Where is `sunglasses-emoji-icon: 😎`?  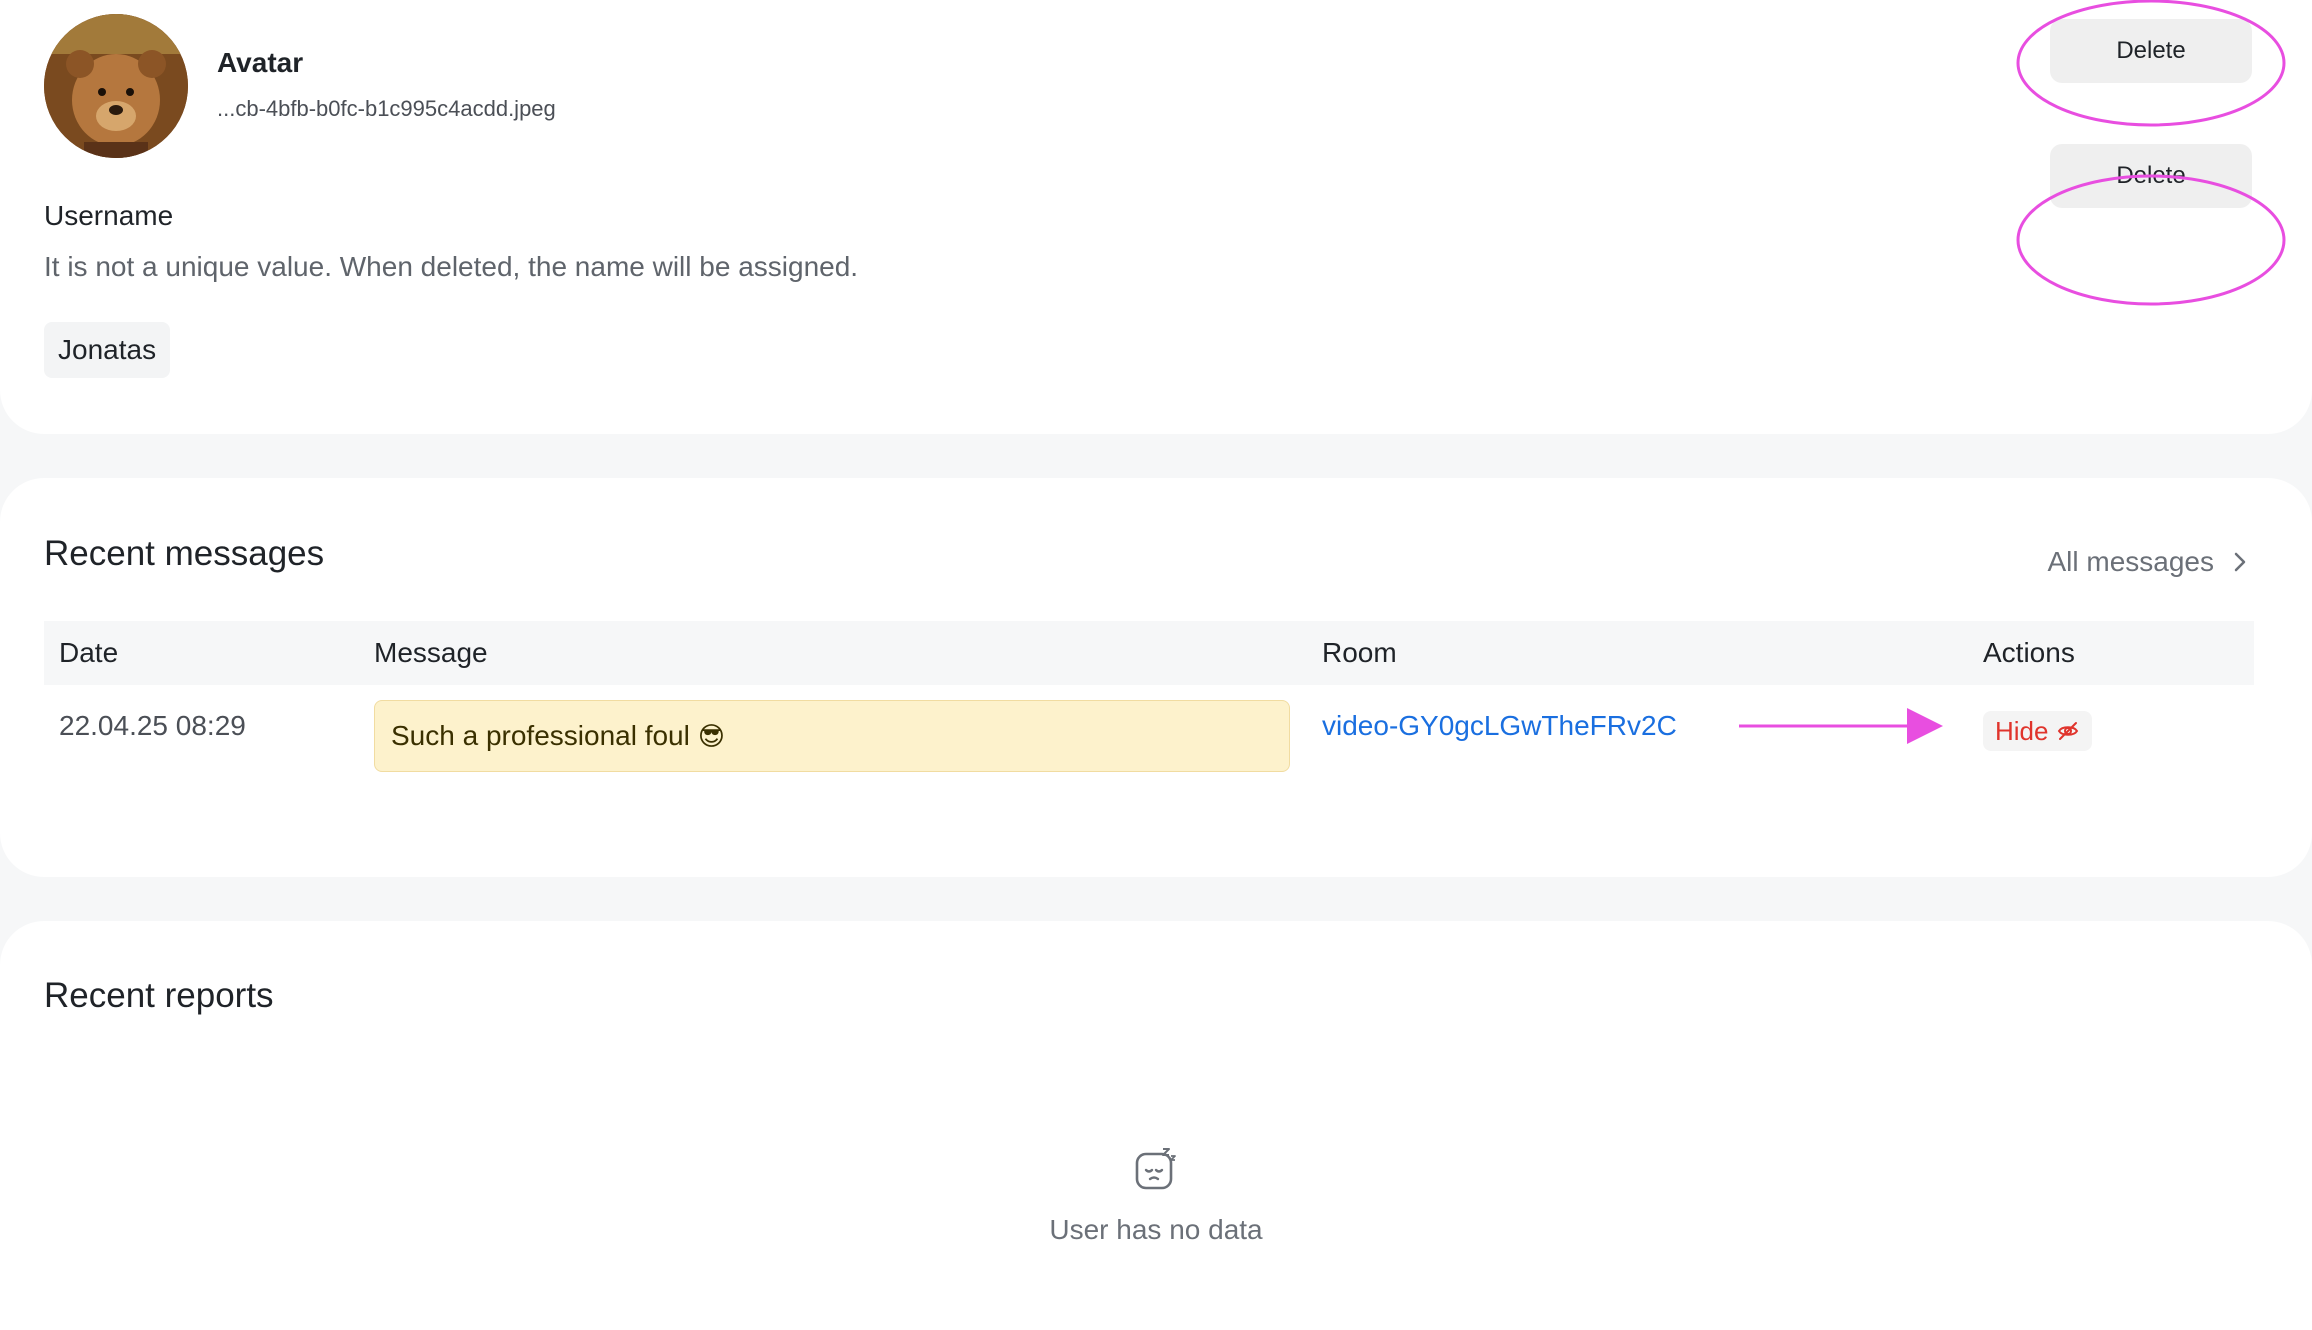
sunglasses-emoji-icon: 😎 is located at coordinates (711, 735).